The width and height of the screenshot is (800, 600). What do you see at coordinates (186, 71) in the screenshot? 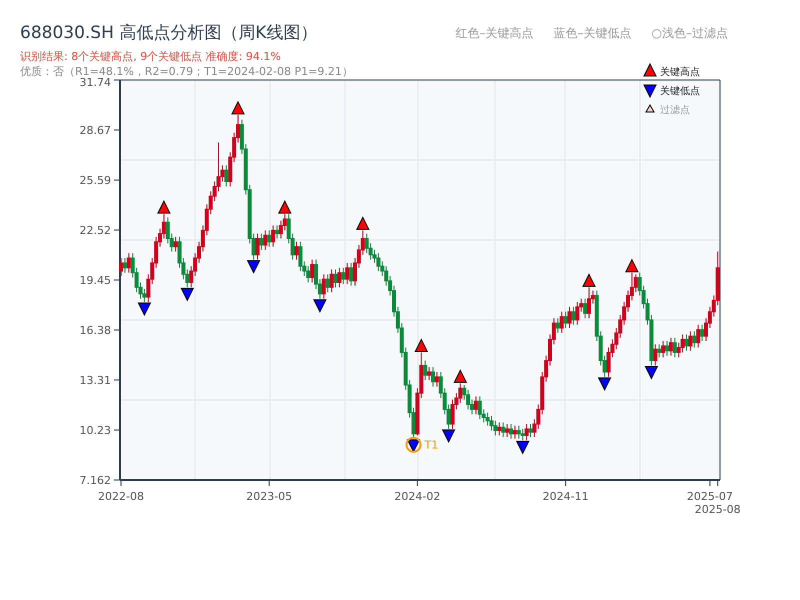
I see `quality-summary: 优质：否（R1=48.1%，R2=0.79；T1=2024-02-08 P1=9.21）` at bounding box center [186, 71].